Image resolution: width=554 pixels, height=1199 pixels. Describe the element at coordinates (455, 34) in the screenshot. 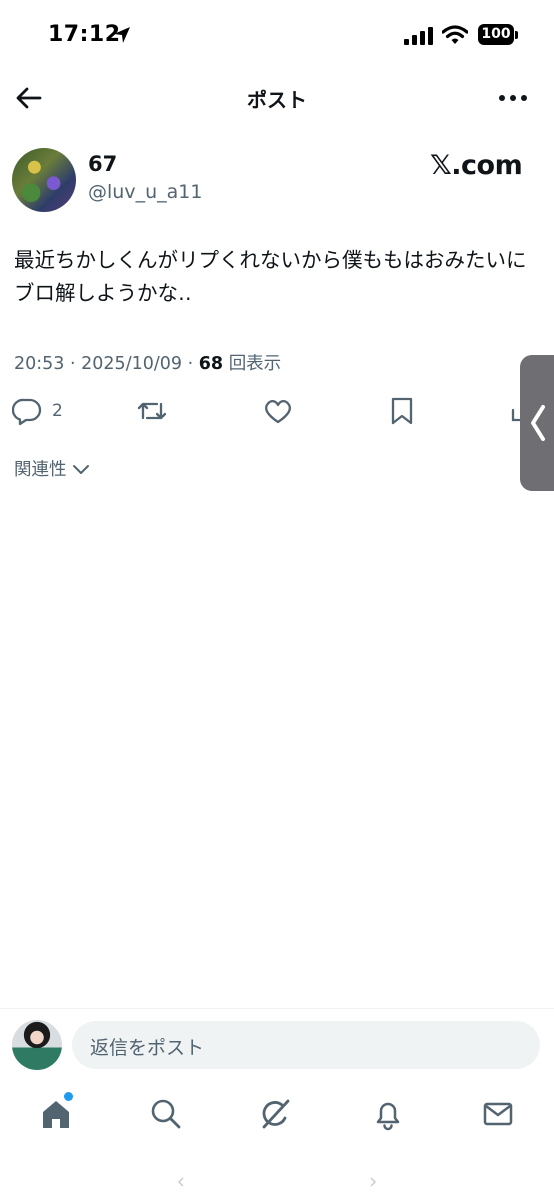

I see `wifi-icon` at that location.